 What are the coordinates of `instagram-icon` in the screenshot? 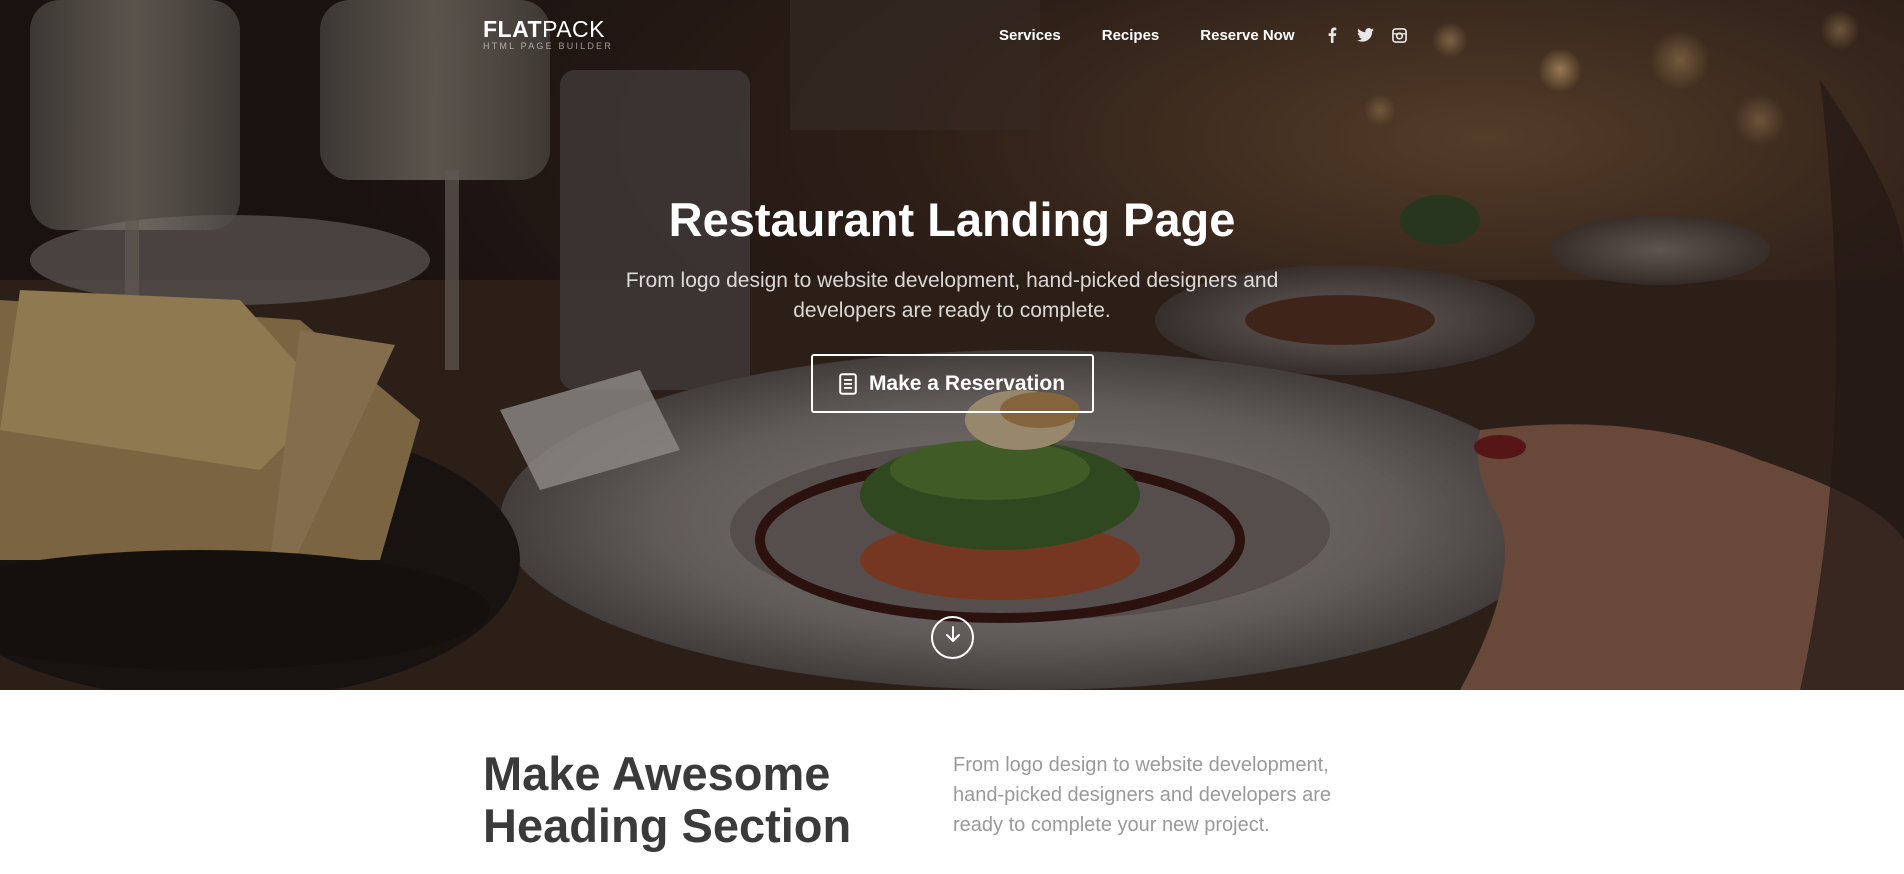 It's located at (1400, 35).